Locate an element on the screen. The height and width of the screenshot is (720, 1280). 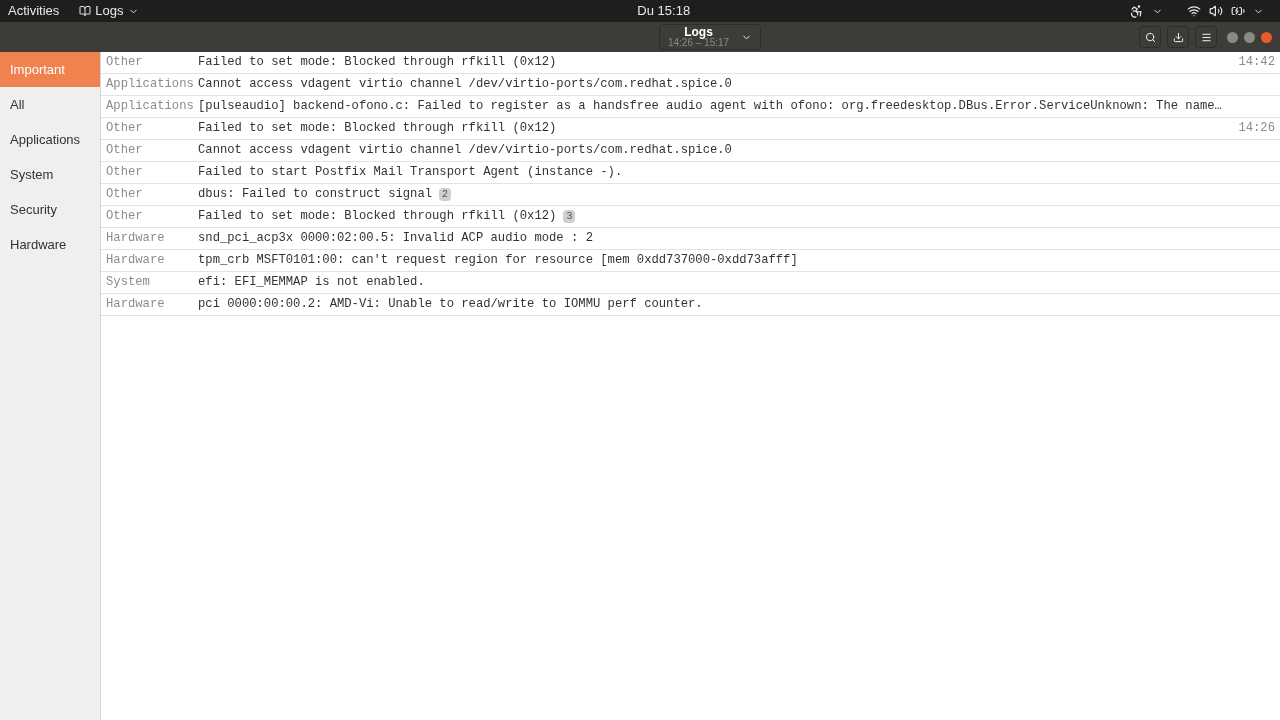
volume-icon is located at coordinates (1216, 11).